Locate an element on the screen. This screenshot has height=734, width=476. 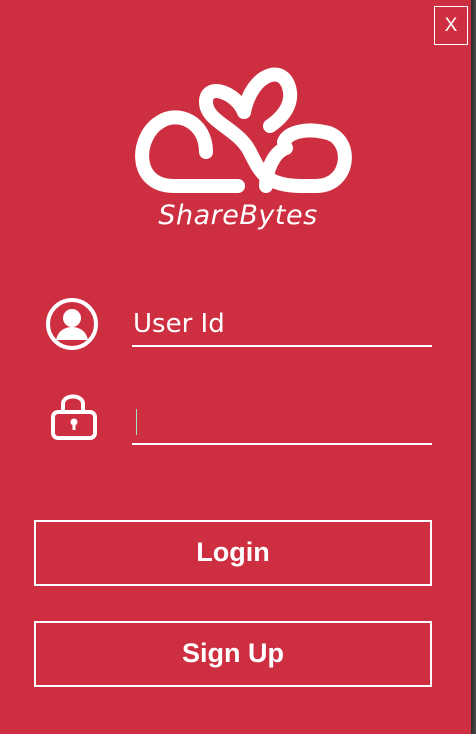
user-id-field is located at coordinates (282, 327).